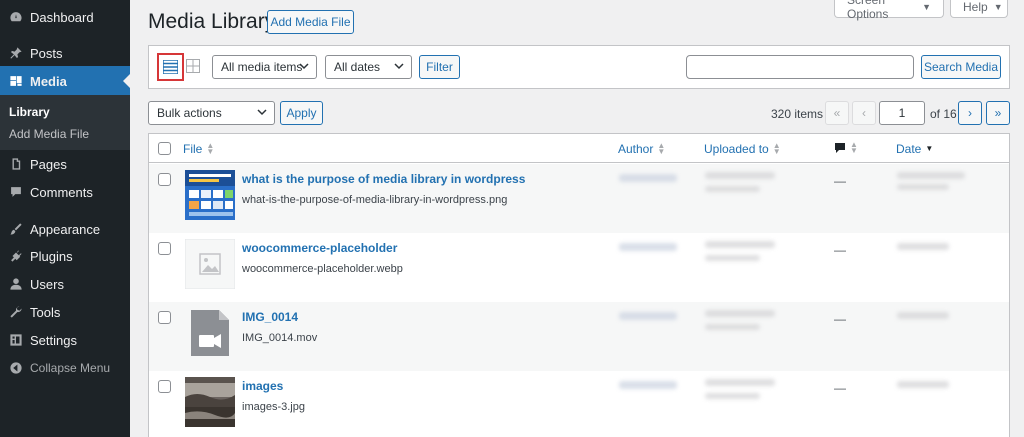 This screenshot has width=1024, height=437. Describe the element at coordinates (29, 112) in the screenshot. I see `submenu-library: Library` at that location.